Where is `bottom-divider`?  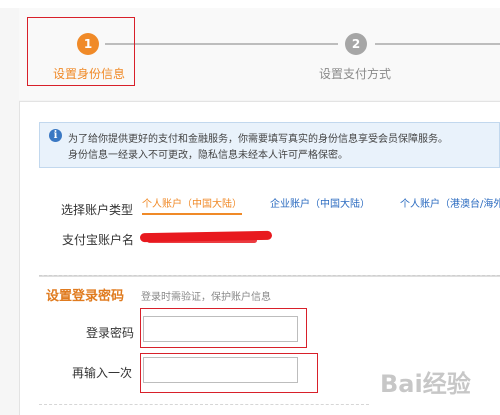
bottom-divider is located at coordinates (204, 405).